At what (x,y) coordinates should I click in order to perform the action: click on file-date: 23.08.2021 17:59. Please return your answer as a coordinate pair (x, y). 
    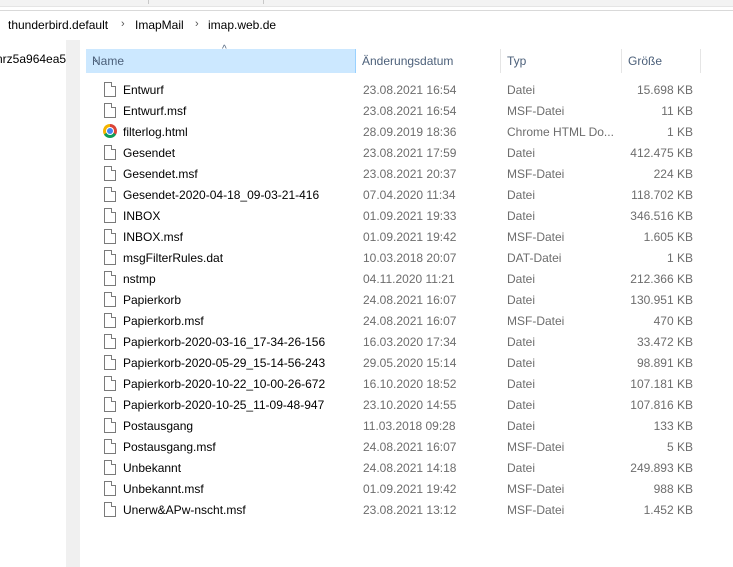
    Looking at the image, I should click on (410, 153).